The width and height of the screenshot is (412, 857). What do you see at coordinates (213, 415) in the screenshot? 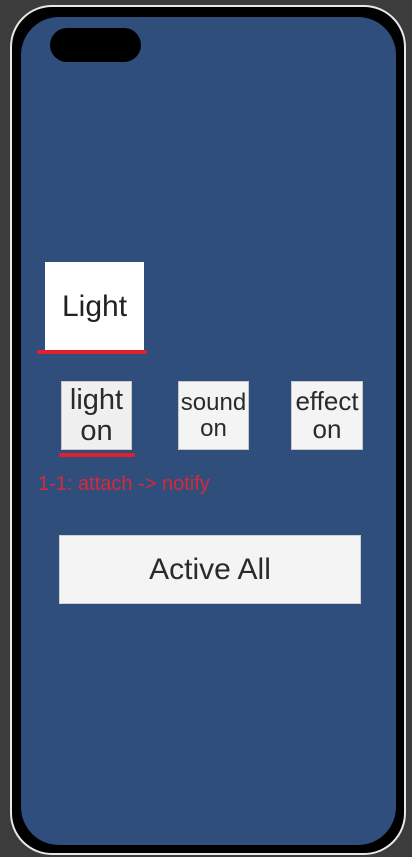
I see `sound-on-button: sound on` at bounding box center [213, 415].